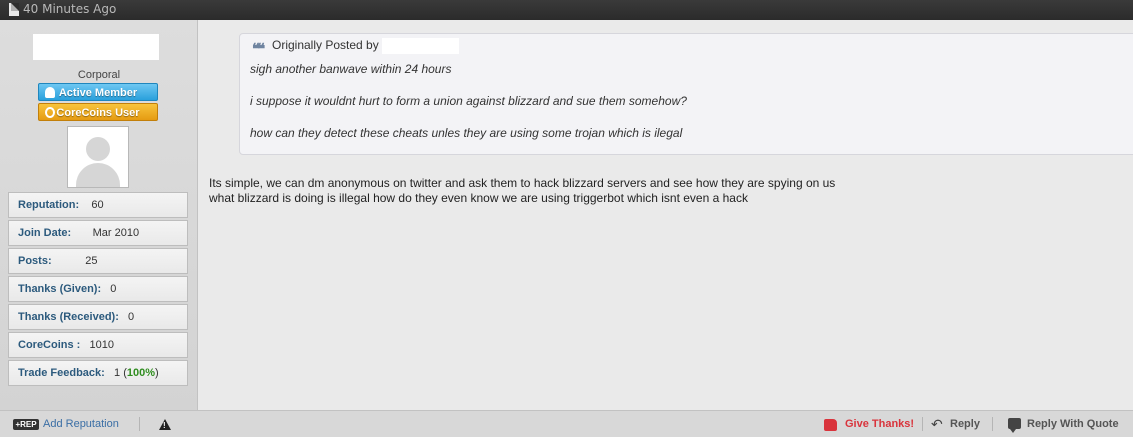  What do you see at coordinates (98, 175) in the screenshot?
I see `avatar-silhouette` at bounding box center [98, 175].